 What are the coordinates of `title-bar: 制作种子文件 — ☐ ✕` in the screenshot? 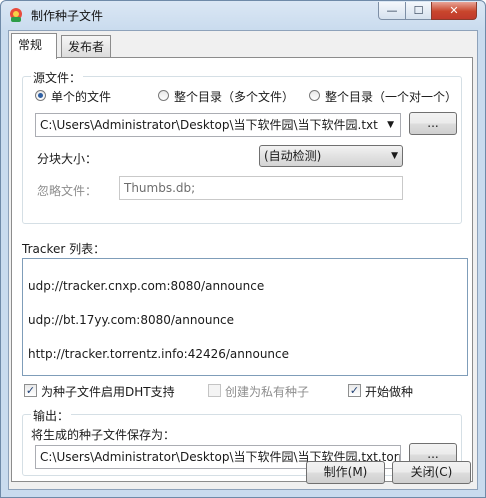 It's located at (243, 15).